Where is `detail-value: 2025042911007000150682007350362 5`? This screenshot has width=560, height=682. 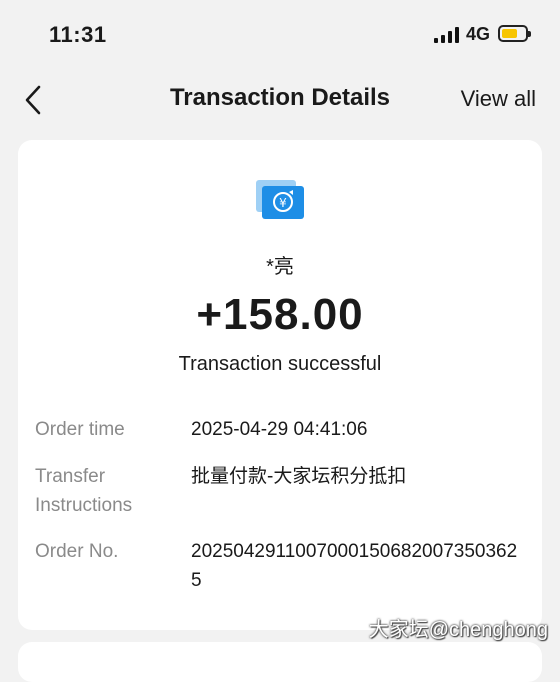
detail-value: 2025042911007000150682007350362 5 is located at coordinates (354, 566).